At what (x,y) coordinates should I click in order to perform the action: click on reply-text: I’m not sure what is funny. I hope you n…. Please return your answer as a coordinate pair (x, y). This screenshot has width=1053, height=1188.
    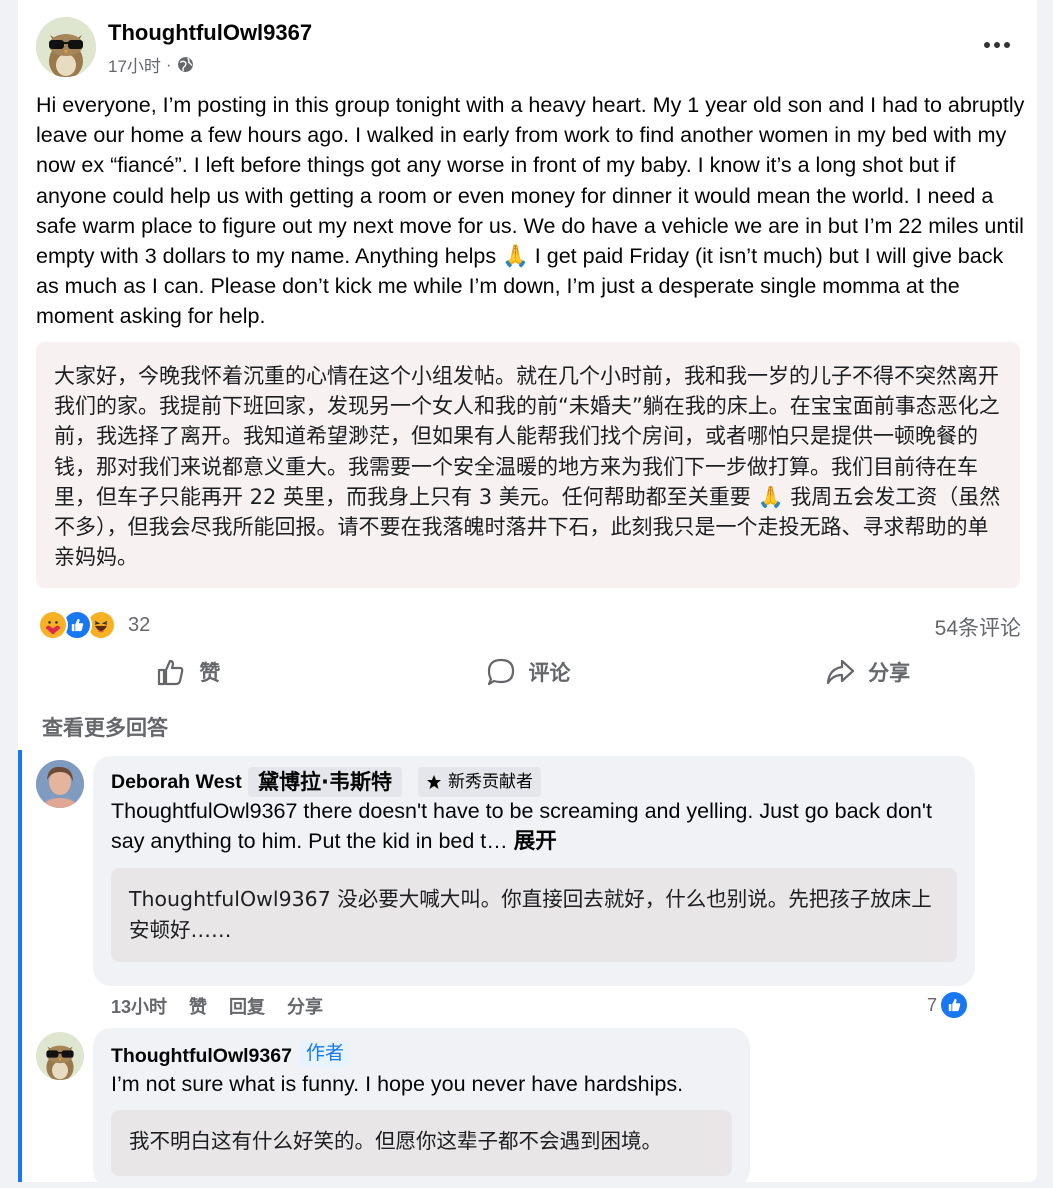
    Looking at the image, I should click on (397, 1084).